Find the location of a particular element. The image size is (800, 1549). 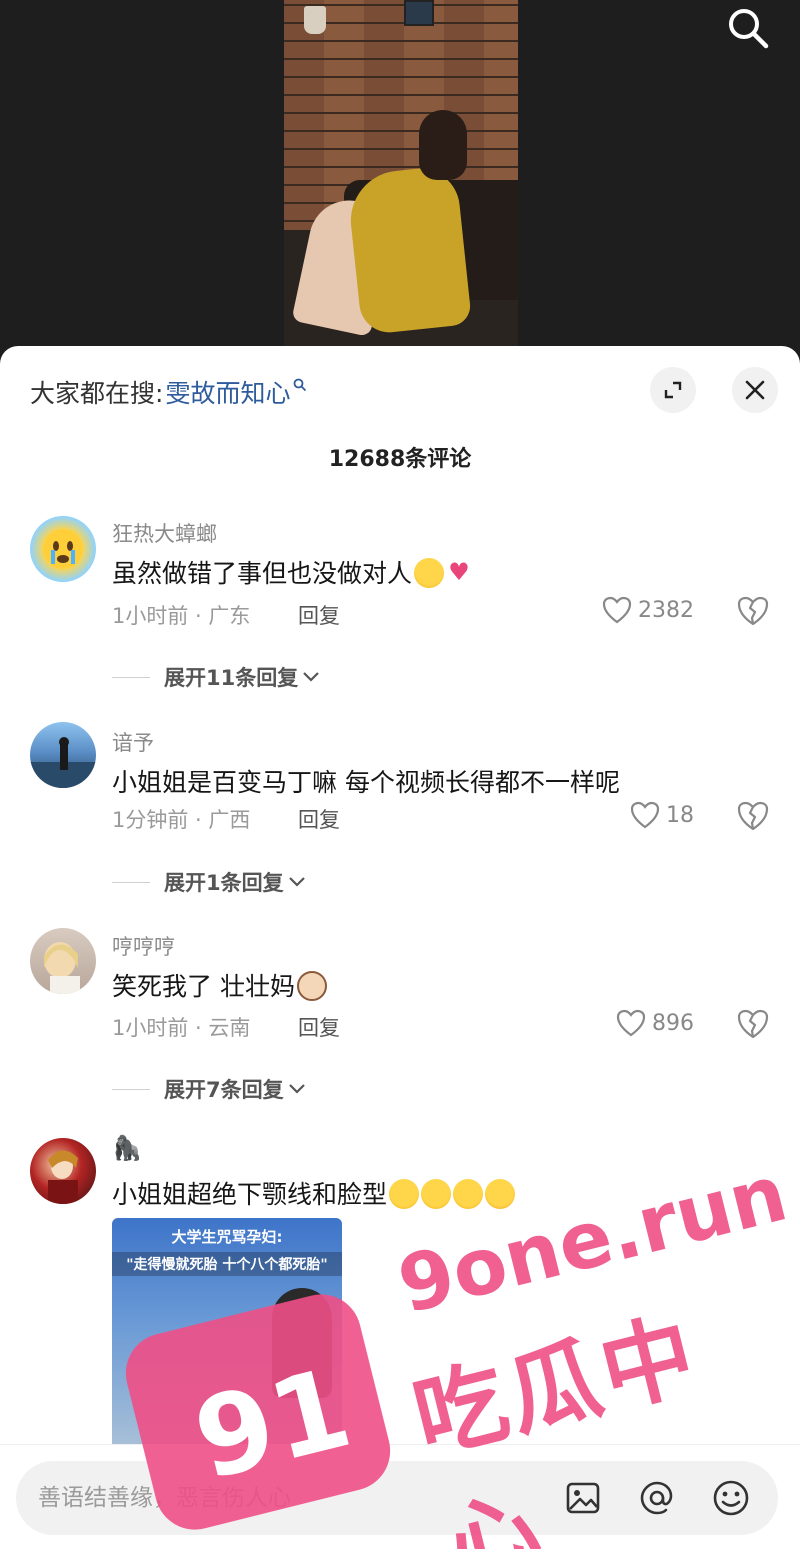

comment-input-container is located at coordinates (397, 1498).